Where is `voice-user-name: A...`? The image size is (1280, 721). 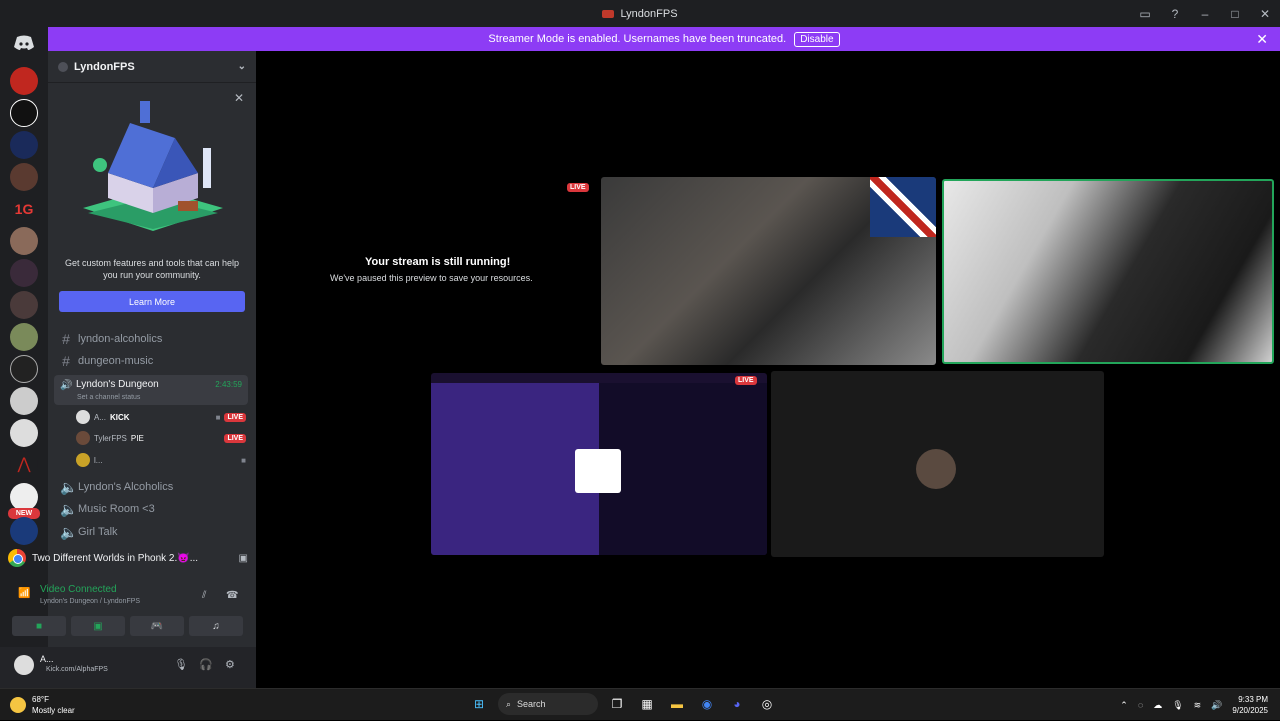 voice-user-name: A... is located at coordinates (100, 417).